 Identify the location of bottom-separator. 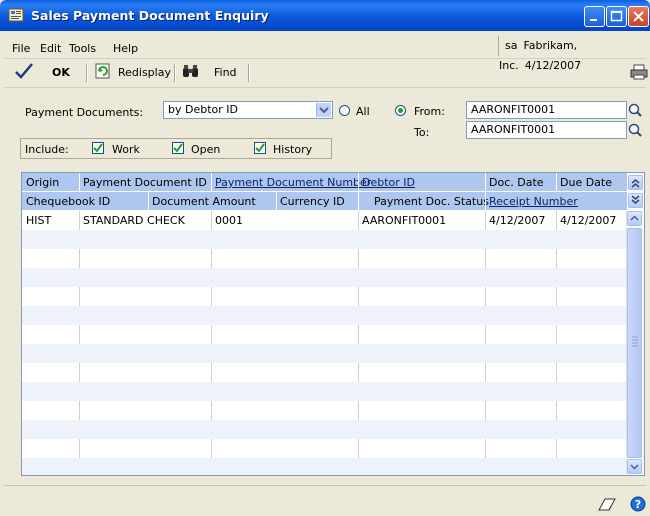
(325, 485).